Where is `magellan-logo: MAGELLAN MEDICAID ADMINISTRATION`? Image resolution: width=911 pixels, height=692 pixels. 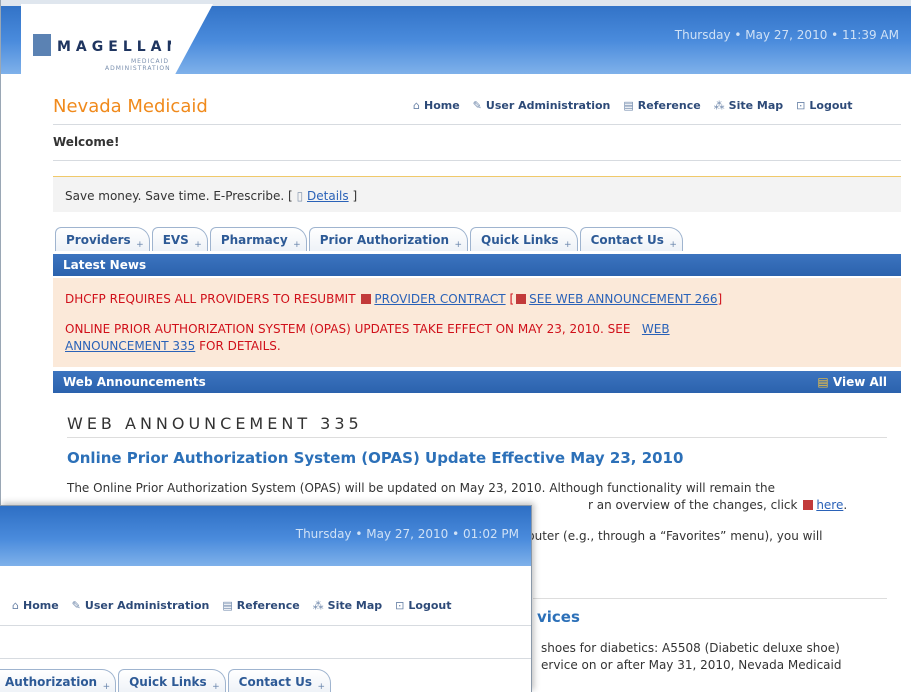
magellan-logo: MAGELLAN MEDICAID ADMINISTRATION is located at coordinates (117, 43).